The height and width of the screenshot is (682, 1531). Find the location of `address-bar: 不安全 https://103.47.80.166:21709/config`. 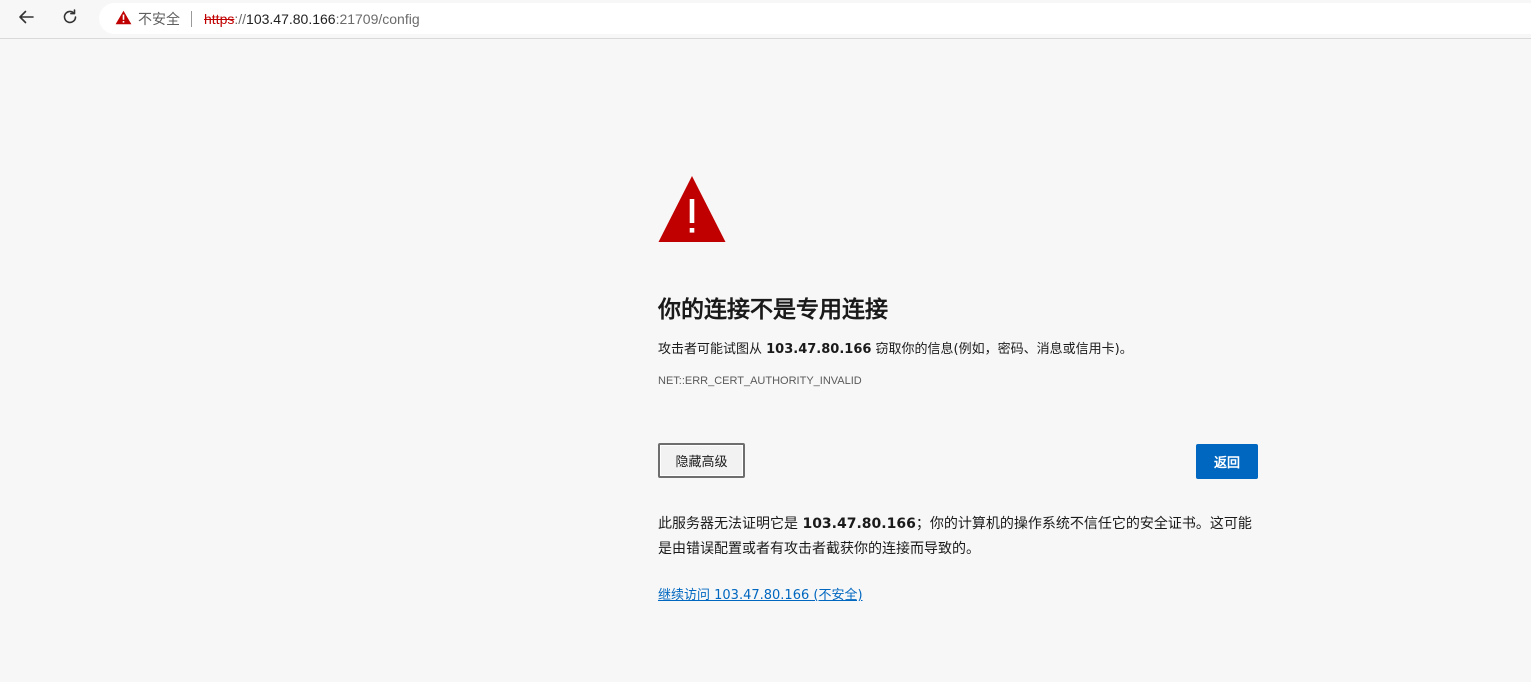

address-bar: 不安全 https://103.47.80.166:21709/config is located at coordinates (815, 18).